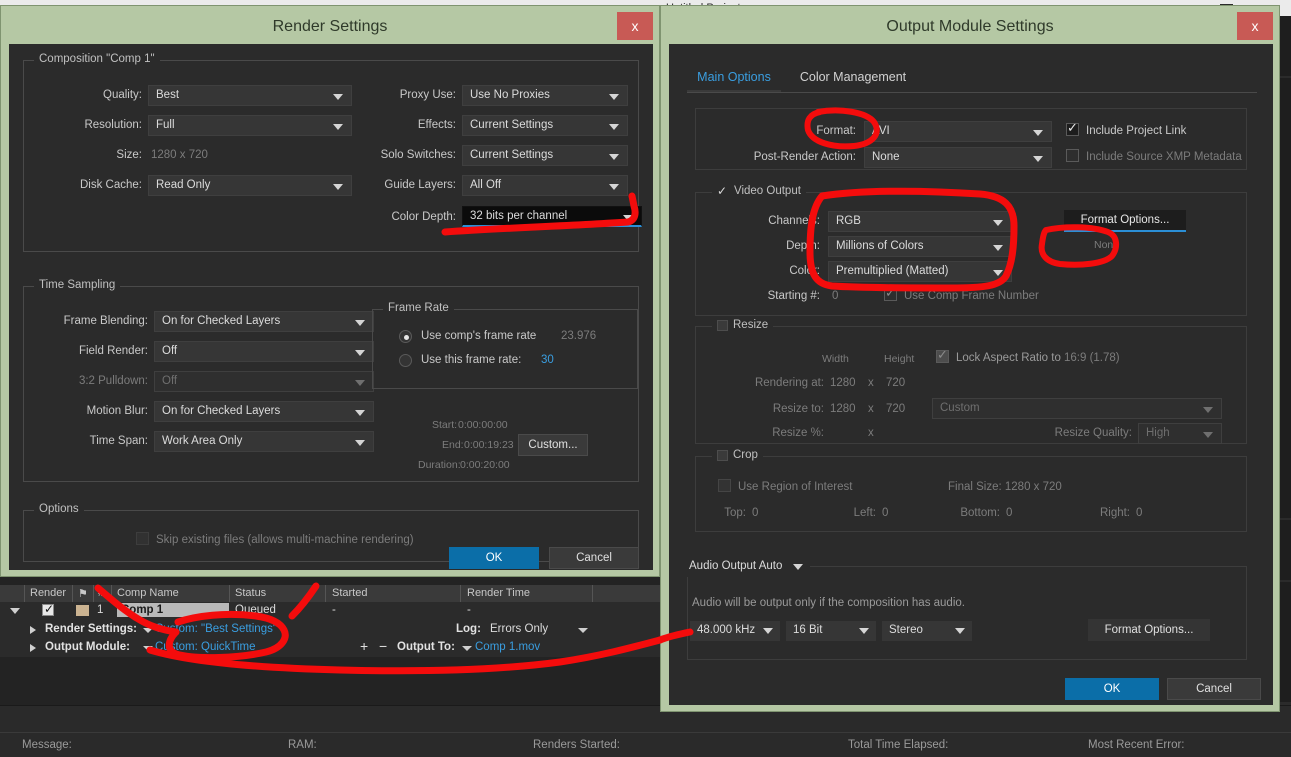  What do you see at coordinates (746, 567) in the screenshot?
I see `audio-output-dropdown: Audio Output Auto` at bounding box center [746, 567].